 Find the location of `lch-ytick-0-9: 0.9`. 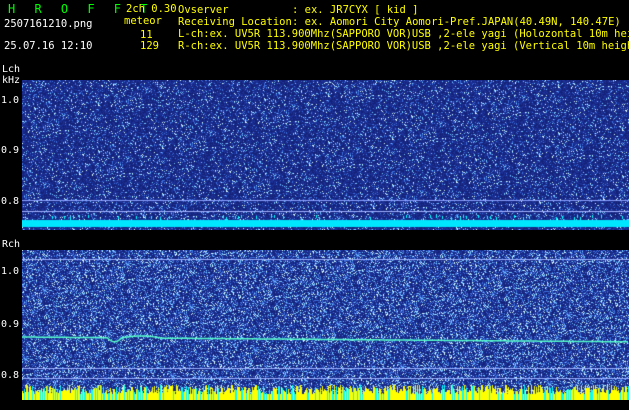

lch-ytick-0-9: 0.9 is located at coordinates (10, 150).